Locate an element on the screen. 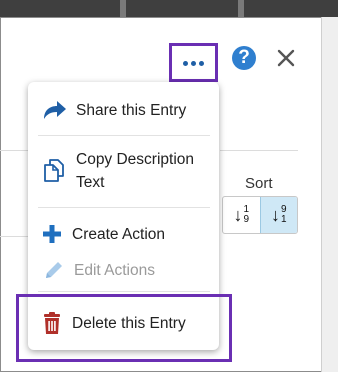  window-top-bar is located at coordinates (169, 8).